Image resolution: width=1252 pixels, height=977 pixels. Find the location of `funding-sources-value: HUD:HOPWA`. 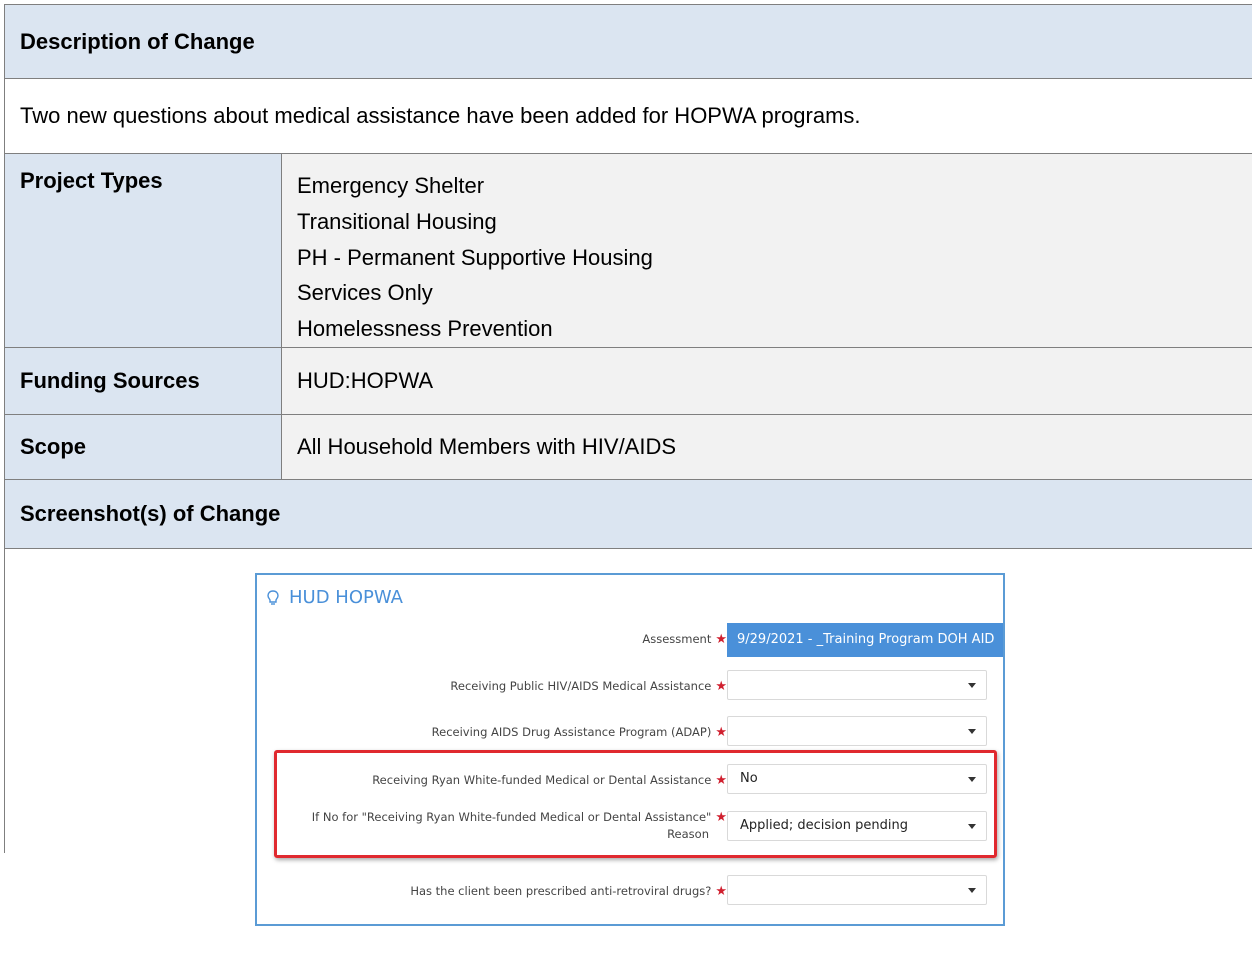

funding-sources-value: HUD:HOPWA is located at coordinates (766, 380).